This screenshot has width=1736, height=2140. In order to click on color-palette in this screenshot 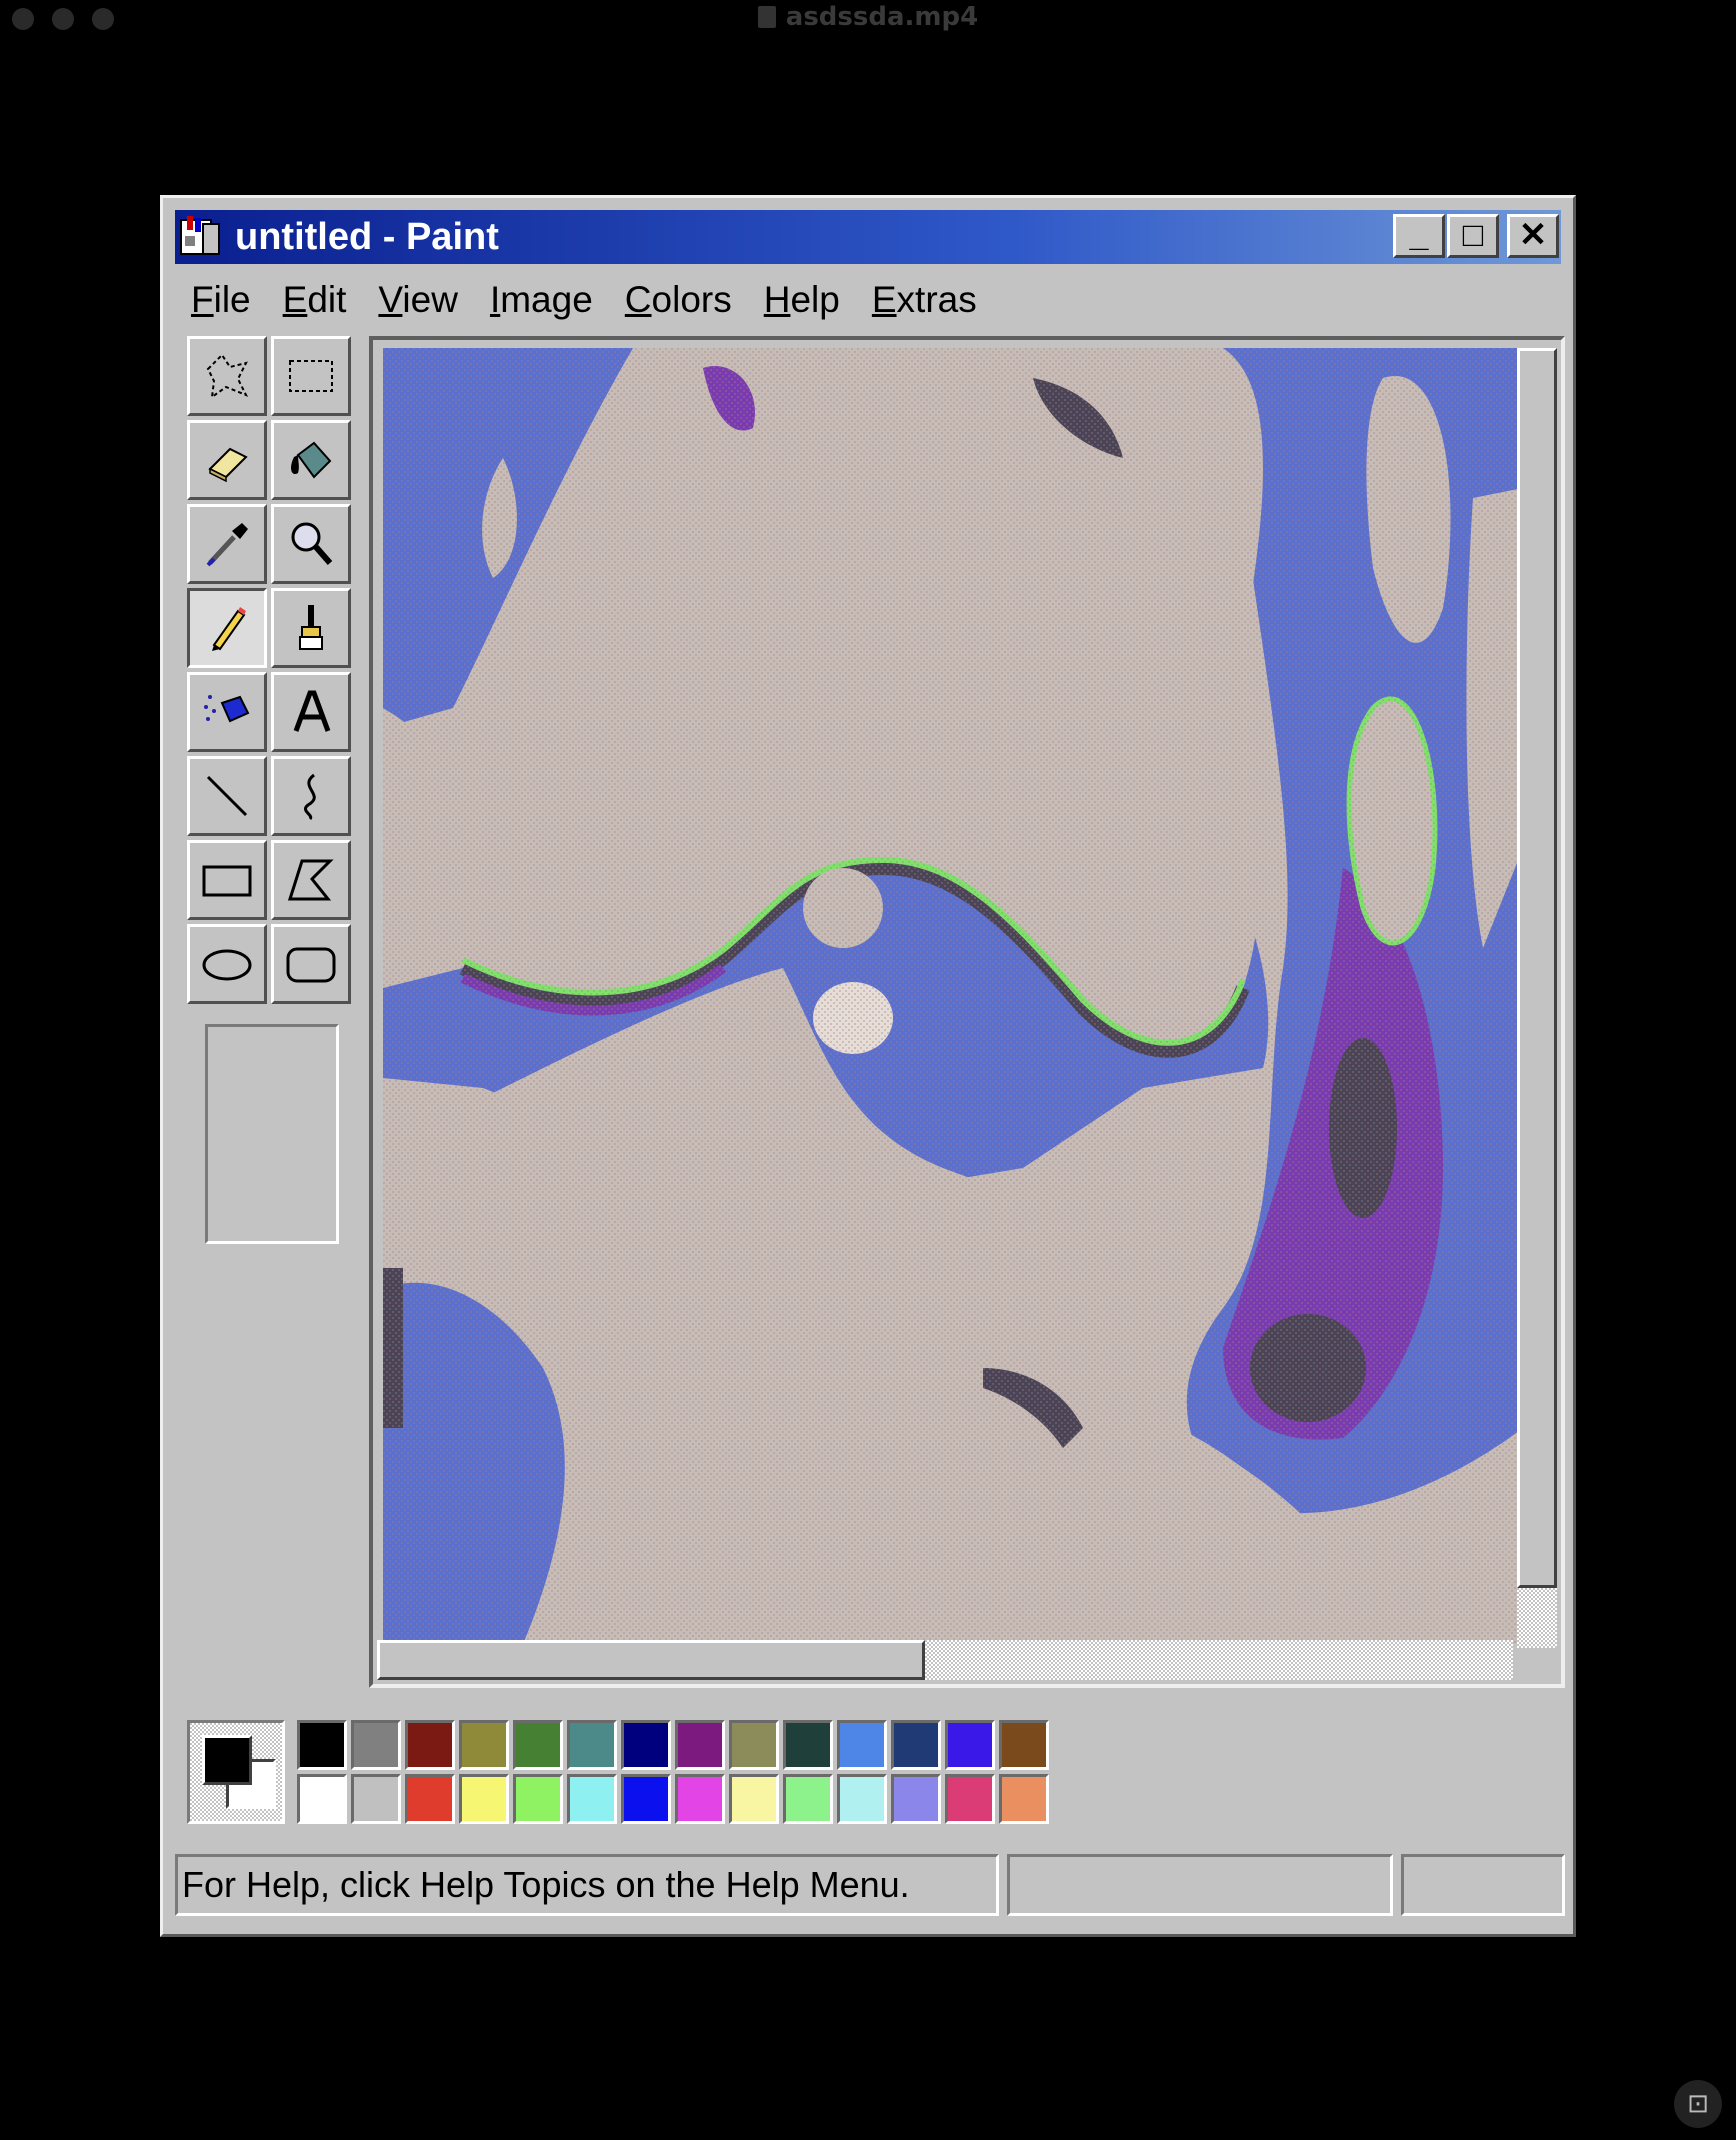, I will do `click(637, 1775)`.